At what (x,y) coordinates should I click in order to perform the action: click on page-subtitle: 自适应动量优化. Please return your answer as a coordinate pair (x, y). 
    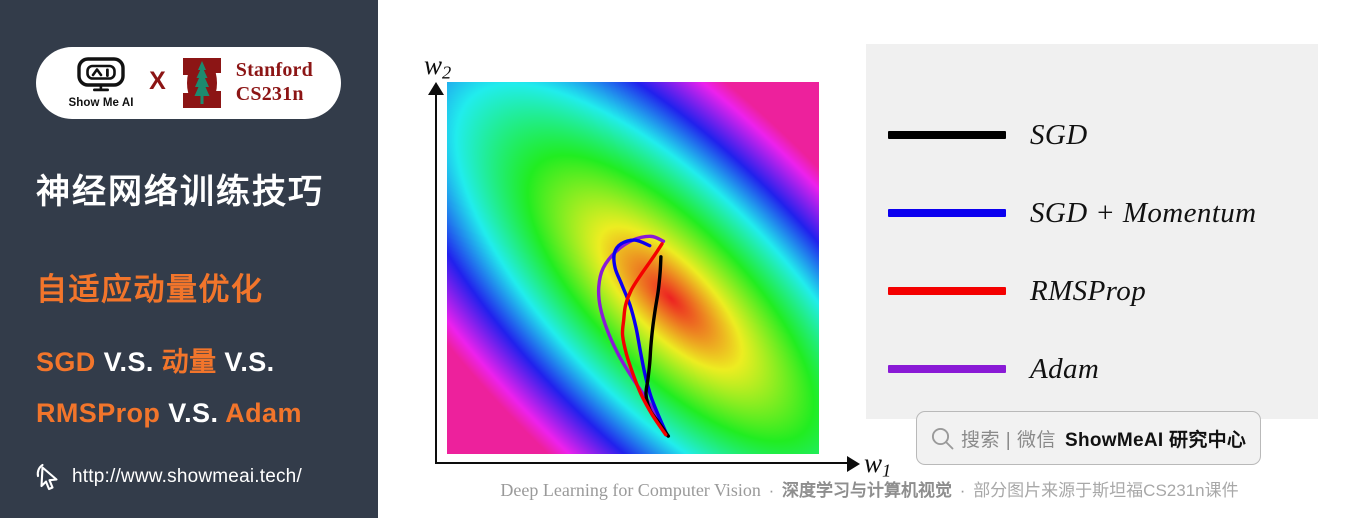
    Looking at the image, I should click on (150, 289).